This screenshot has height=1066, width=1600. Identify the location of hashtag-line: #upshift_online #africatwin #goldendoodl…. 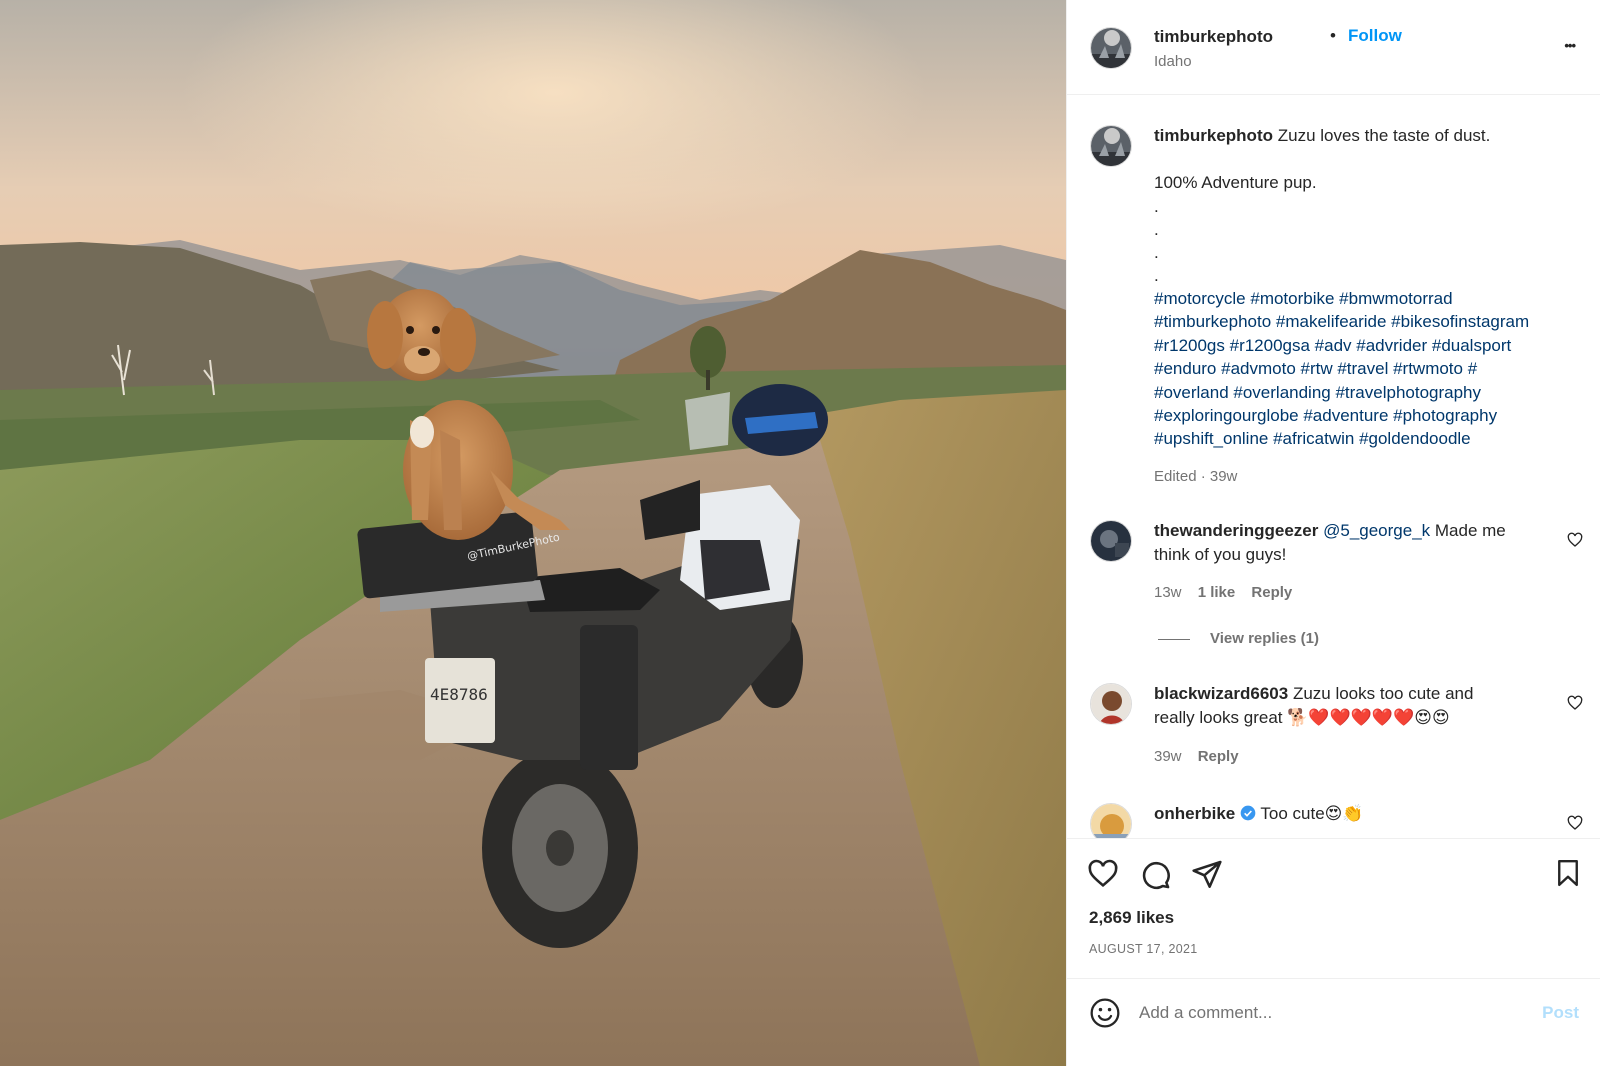
(1369, 438).